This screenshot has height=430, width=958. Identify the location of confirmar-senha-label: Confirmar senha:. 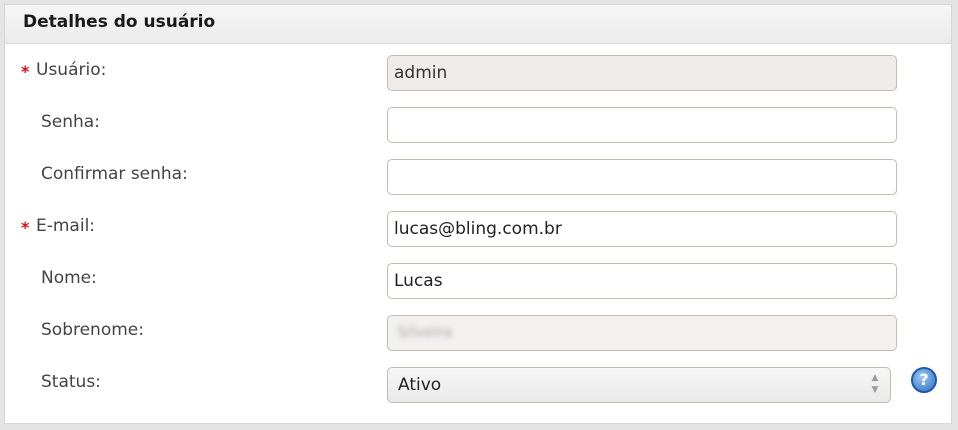
(114, 174).